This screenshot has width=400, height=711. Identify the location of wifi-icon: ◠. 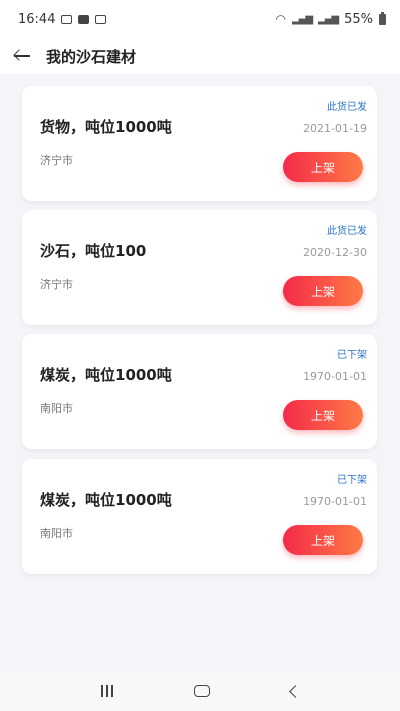
(280, 19).